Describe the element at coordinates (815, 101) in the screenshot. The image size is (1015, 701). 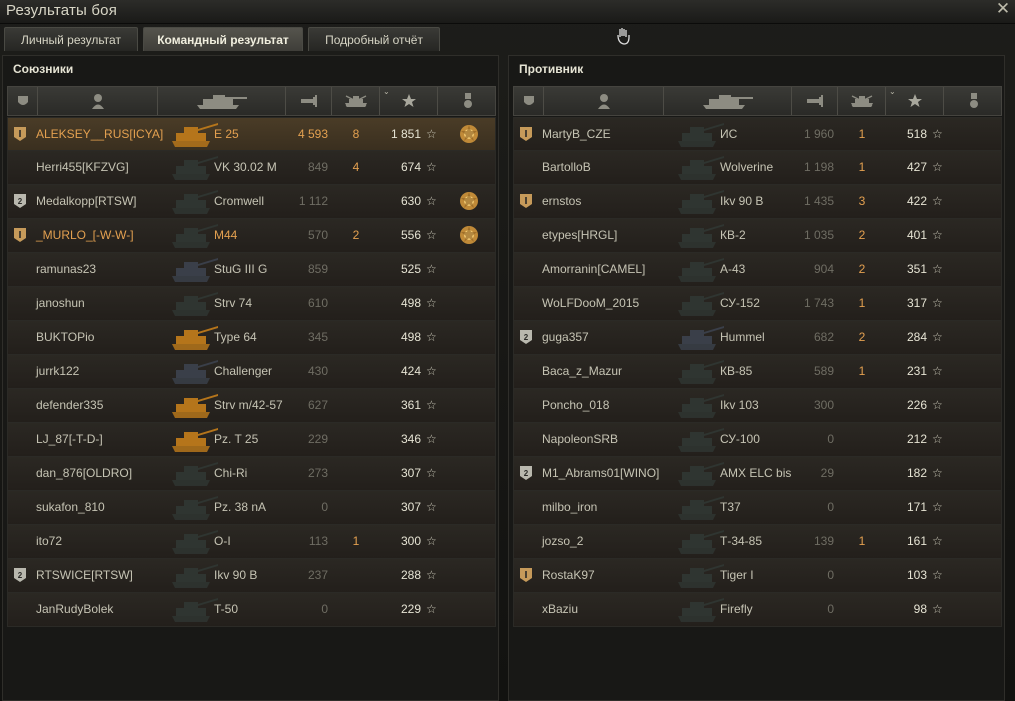
I see `enemies-header-damage-column` at that location.